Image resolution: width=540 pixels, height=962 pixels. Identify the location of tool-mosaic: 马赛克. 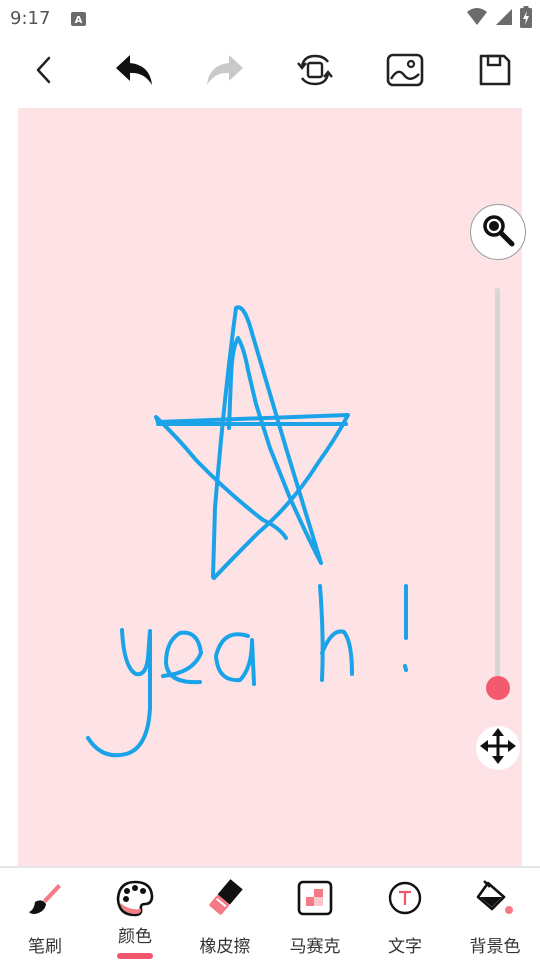
(315, 916).